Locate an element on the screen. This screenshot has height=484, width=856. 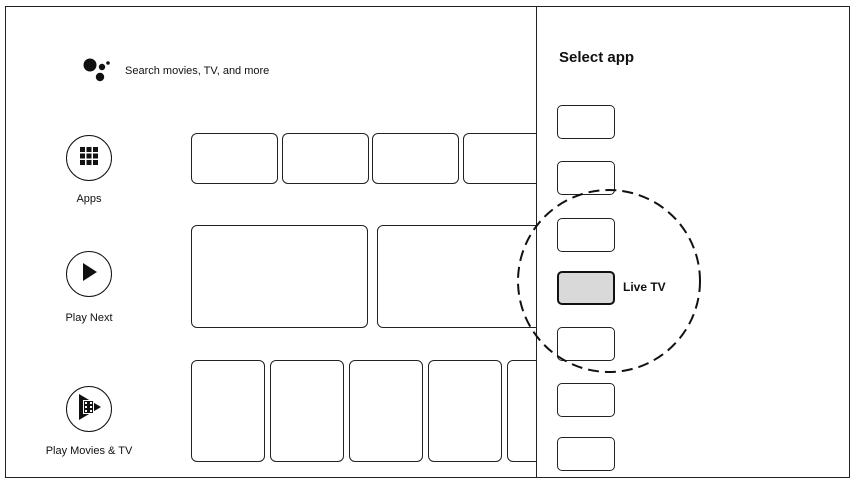
play-movies-button is located at coordinates (89, 409).